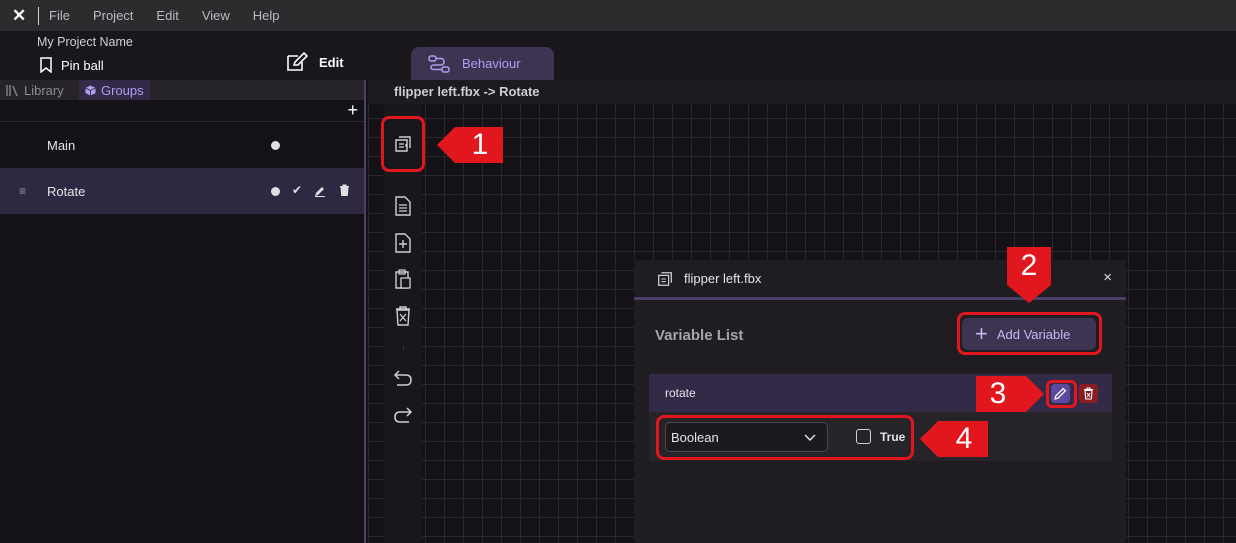  Describe the element at coordinates (964, 438) in the screenshot. I see `callout-4: 4` at that location.